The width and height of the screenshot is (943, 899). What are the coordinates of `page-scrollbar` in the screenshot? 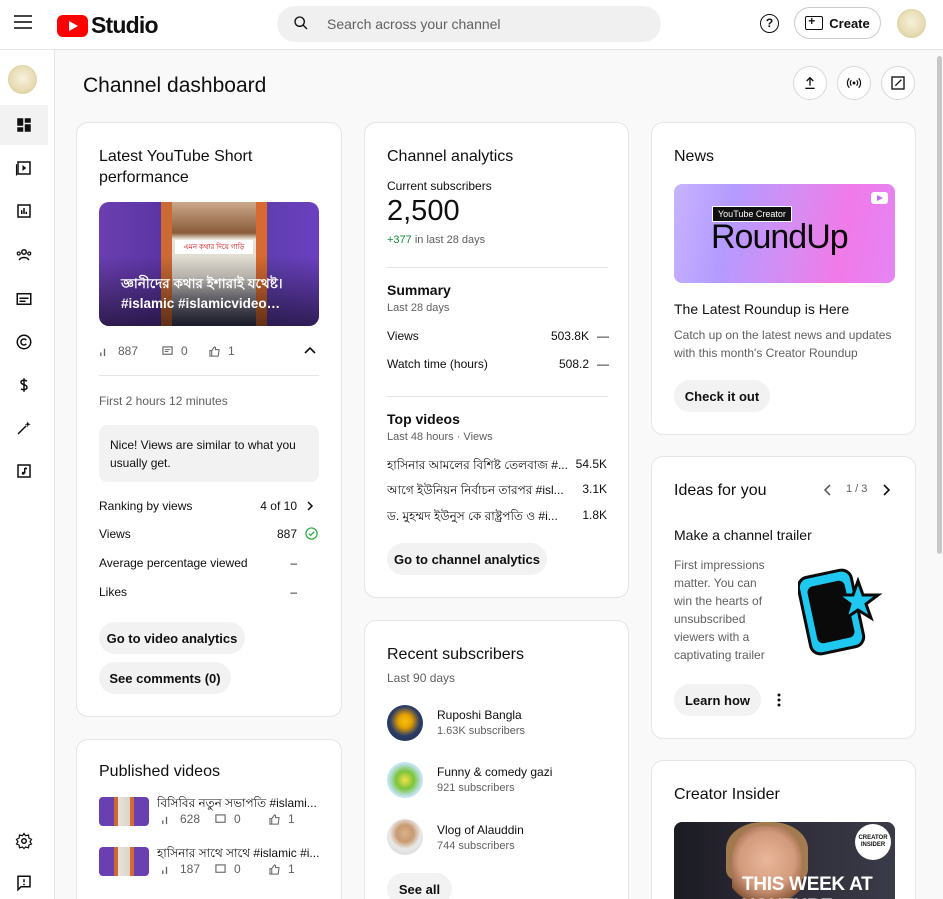 It's located at (939, 305).